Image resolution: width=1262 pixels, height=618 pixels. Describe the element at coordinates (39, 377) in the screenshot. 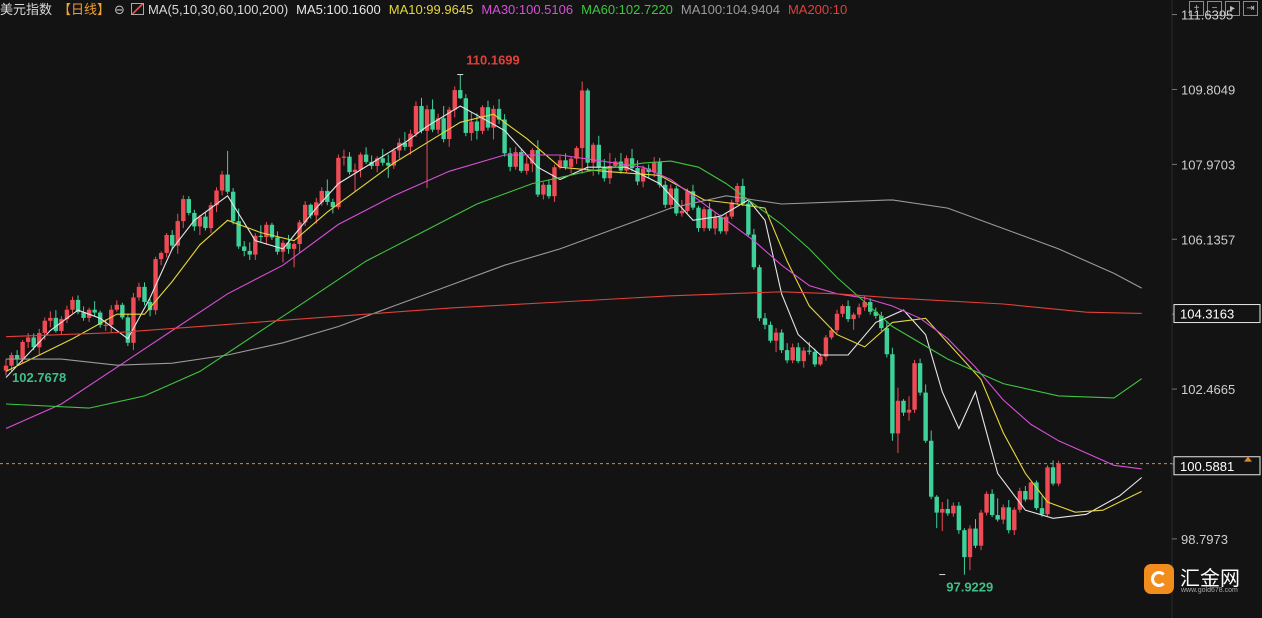

I see `price-annotation: 102.7678` at that location.